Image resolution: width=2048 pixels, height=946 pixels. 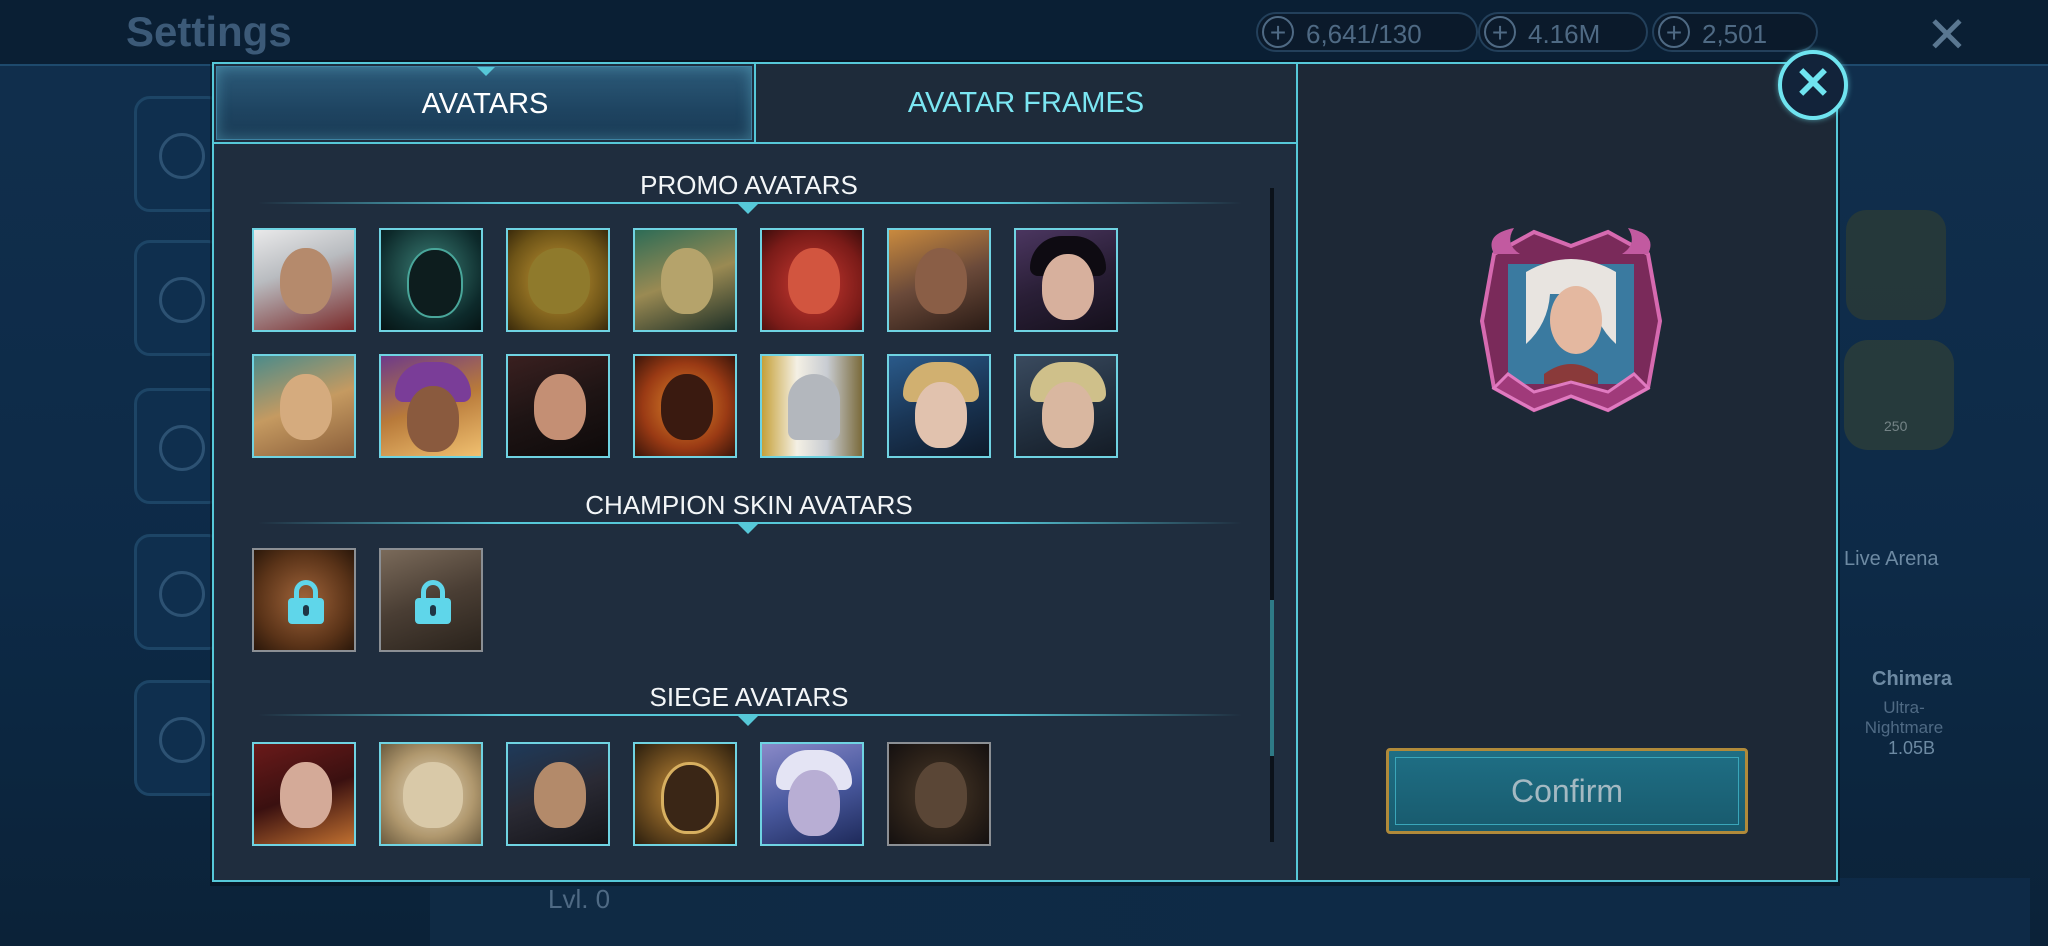 I want to click on globe-icon, so click(x=182, y=740).